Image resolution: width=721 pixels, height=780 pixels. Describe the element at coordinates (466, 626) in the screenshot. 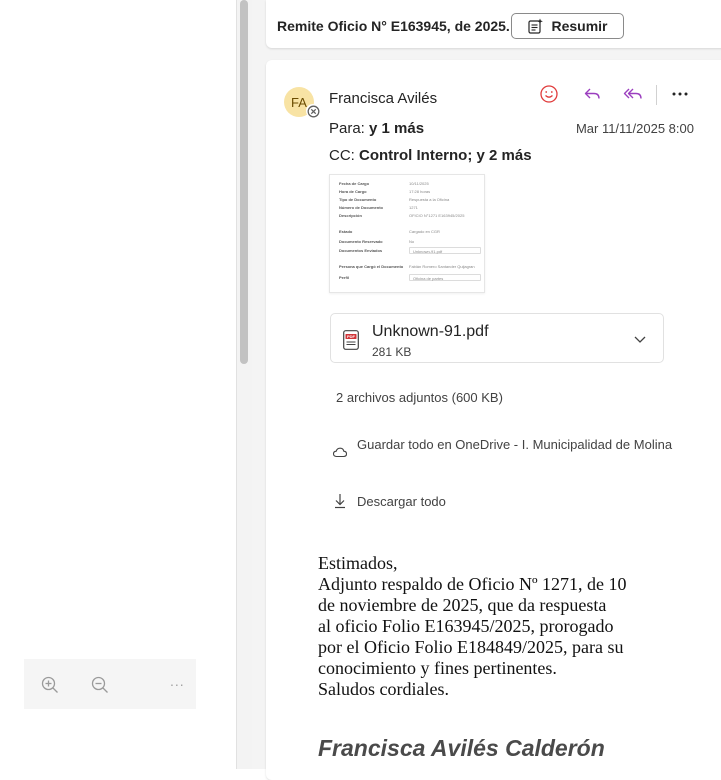

I see `body-line: al oficio Folio E163945/2025, prorogado` at that location.